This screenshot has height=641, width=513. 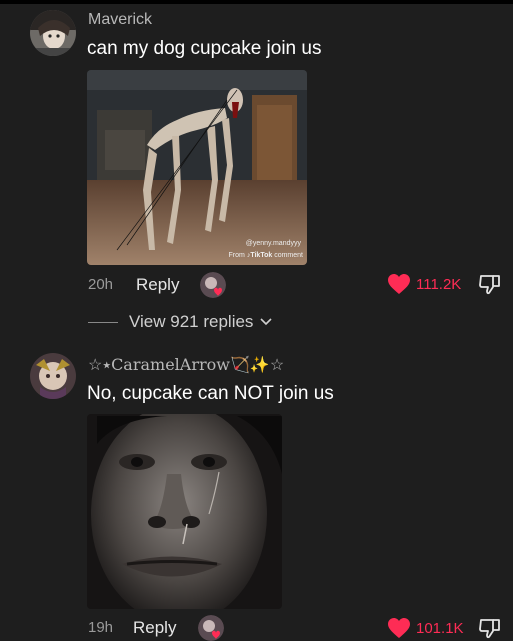 What do you see at coordinates (204, 48) in the screenshot?
I see `comment-text: can my dog cupcake join us` at bounding box center [204, 48].